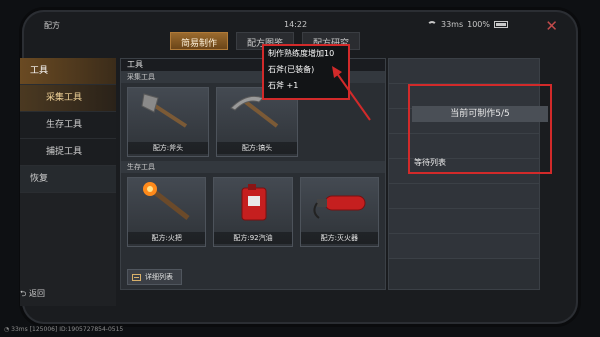  What do you see at coordinates (430, 162) in the screenshot?
I see `queue-label: 等待列表` at bounding box center [430, 162].